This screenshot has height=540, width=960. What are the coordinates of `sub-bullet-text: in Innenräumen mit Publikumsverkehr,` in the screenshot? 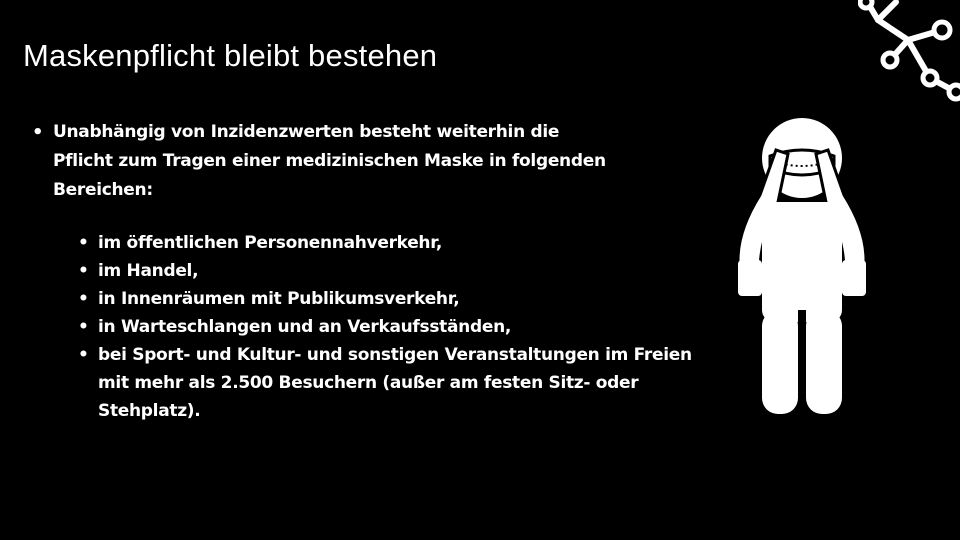 It's located at (279, 299).